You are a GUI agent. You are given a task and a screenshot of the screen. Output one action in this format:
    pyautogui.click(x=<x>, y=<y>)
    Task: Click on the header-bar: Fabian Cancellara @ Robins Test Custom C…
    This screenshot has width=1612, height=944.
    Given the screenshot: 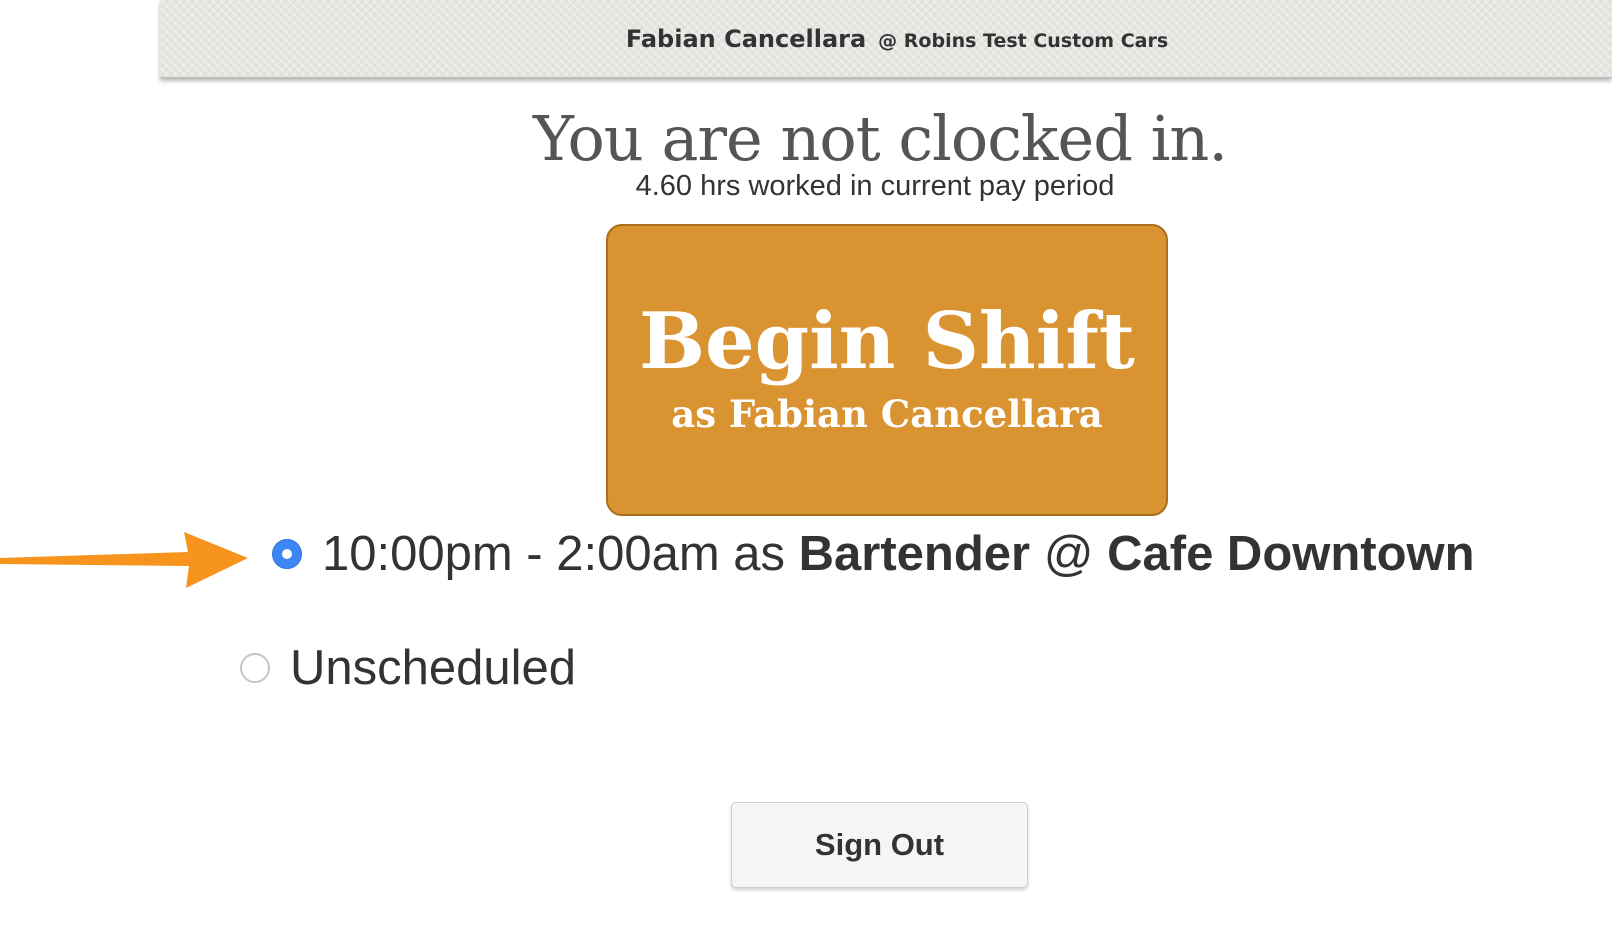 What is the action you would take?
    pyautogui.click(x=886, y=39)
    